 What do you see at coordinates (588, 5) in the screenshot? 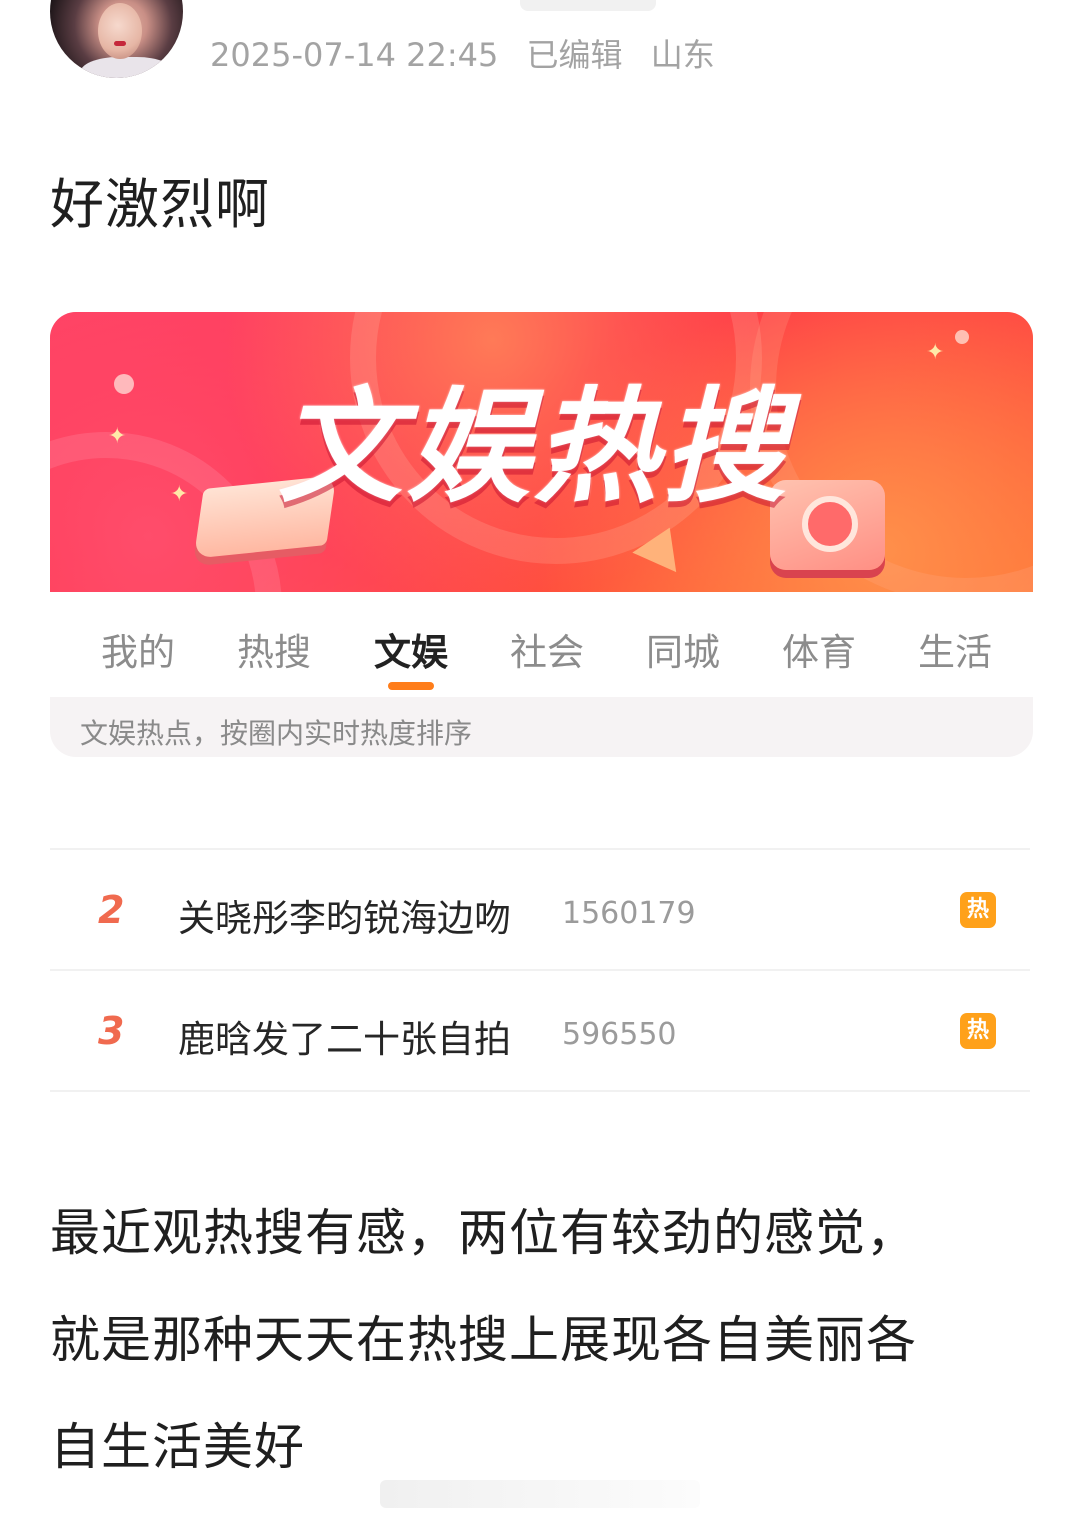
I see `user-badge` at bounding box center [588, 5].